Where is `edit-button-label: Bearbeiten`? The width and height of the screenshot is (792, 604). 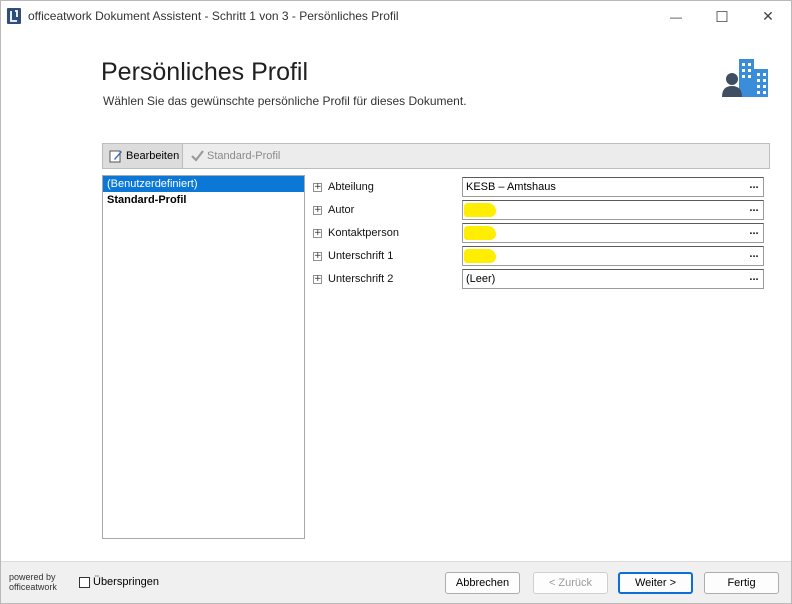 edit-button-label: Bearbeiten is located at coordinates (153, 156).